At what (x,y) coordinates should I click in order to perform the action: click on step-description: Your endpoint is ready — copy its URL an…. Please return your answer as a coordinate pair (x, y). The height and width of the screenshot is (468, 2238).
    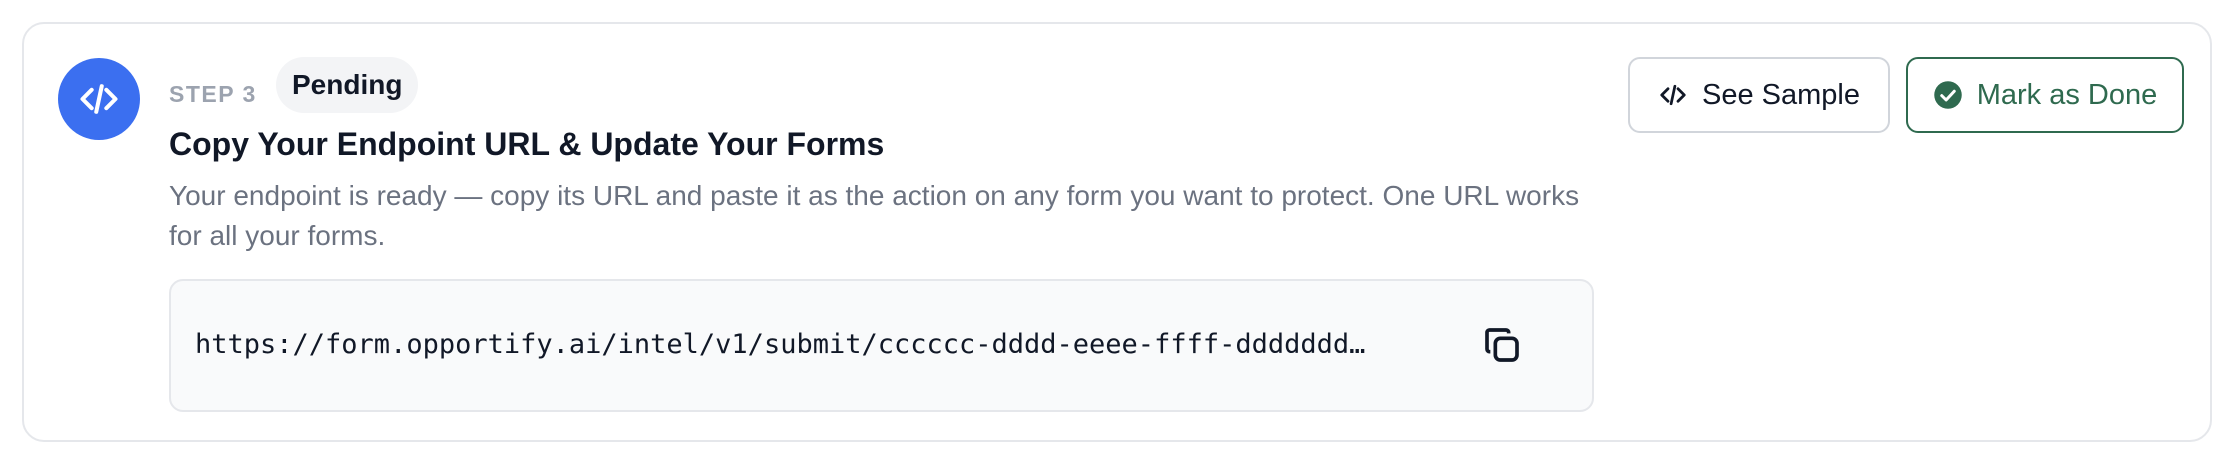
    Looking at the image, I should click on (874, 215).